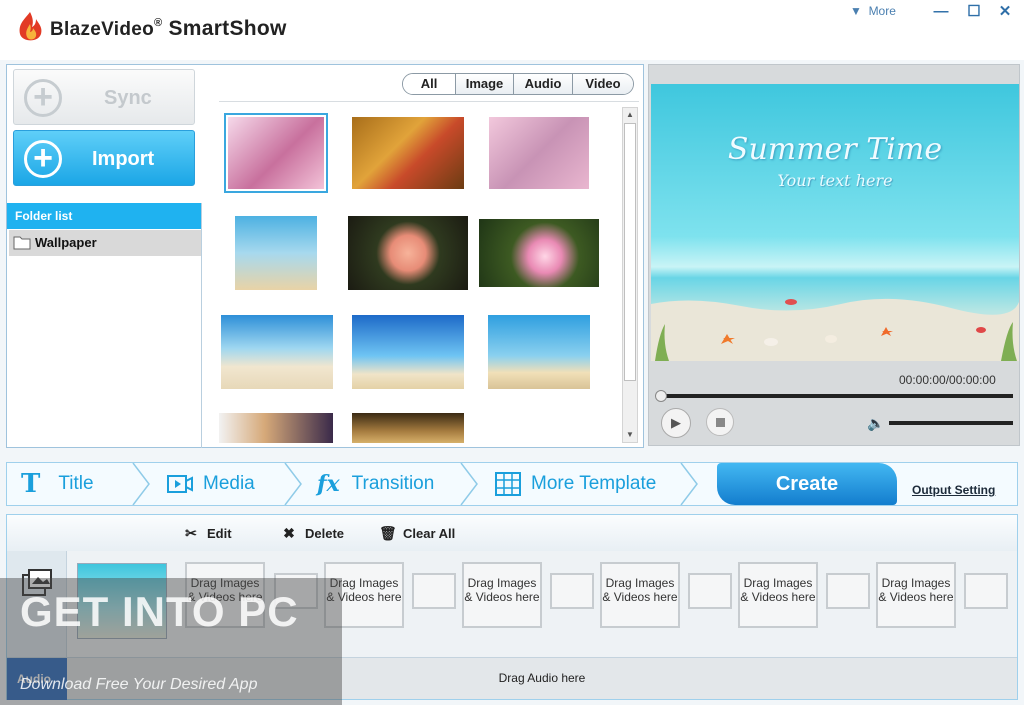  What do you see at coordinates (835, 180) in the screenshot?
I see `preview-subtitle-text: Your text here` at bounding box center [835, 180].